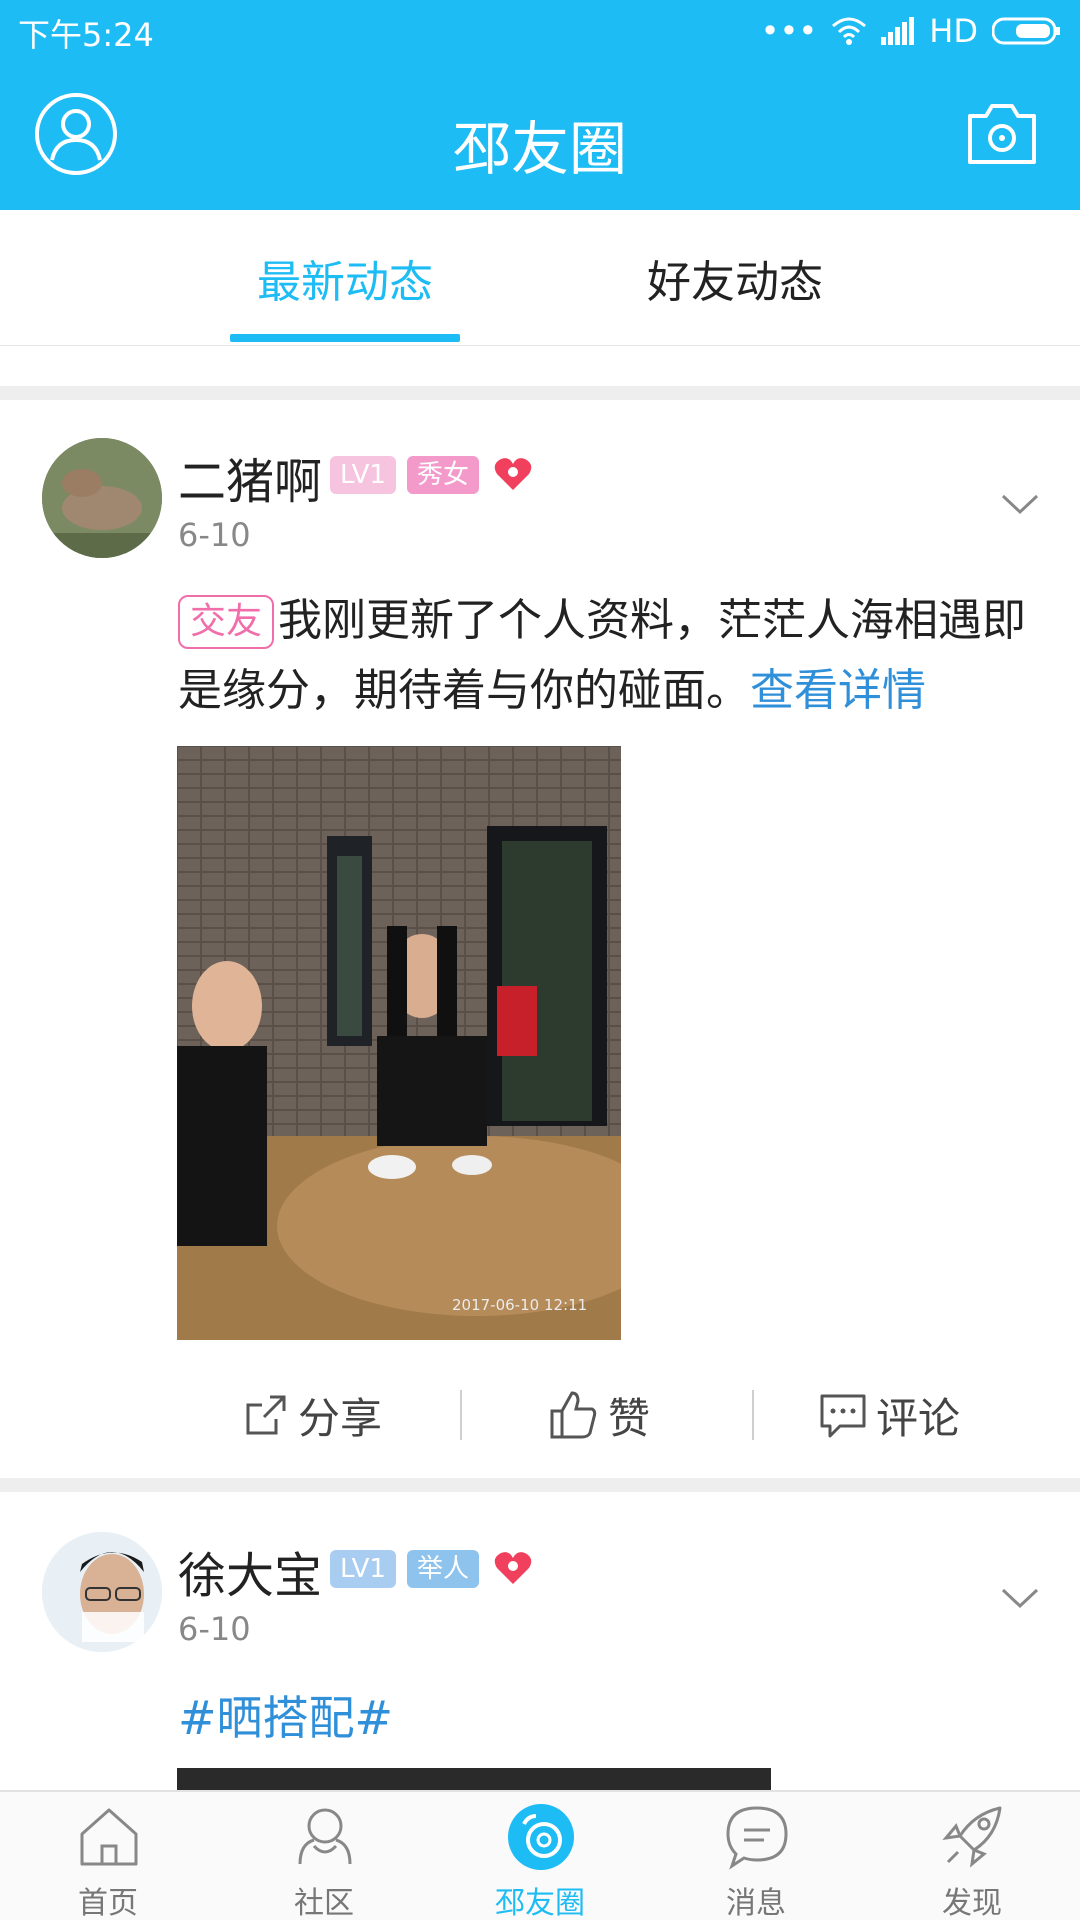 The width and height of the screenshot is (1080, 1922). What do you see at coordinates (540, 1415) in the screenshot?
I see `post-actions: 分享 赞 评论` at bounding box center [540, 1415].